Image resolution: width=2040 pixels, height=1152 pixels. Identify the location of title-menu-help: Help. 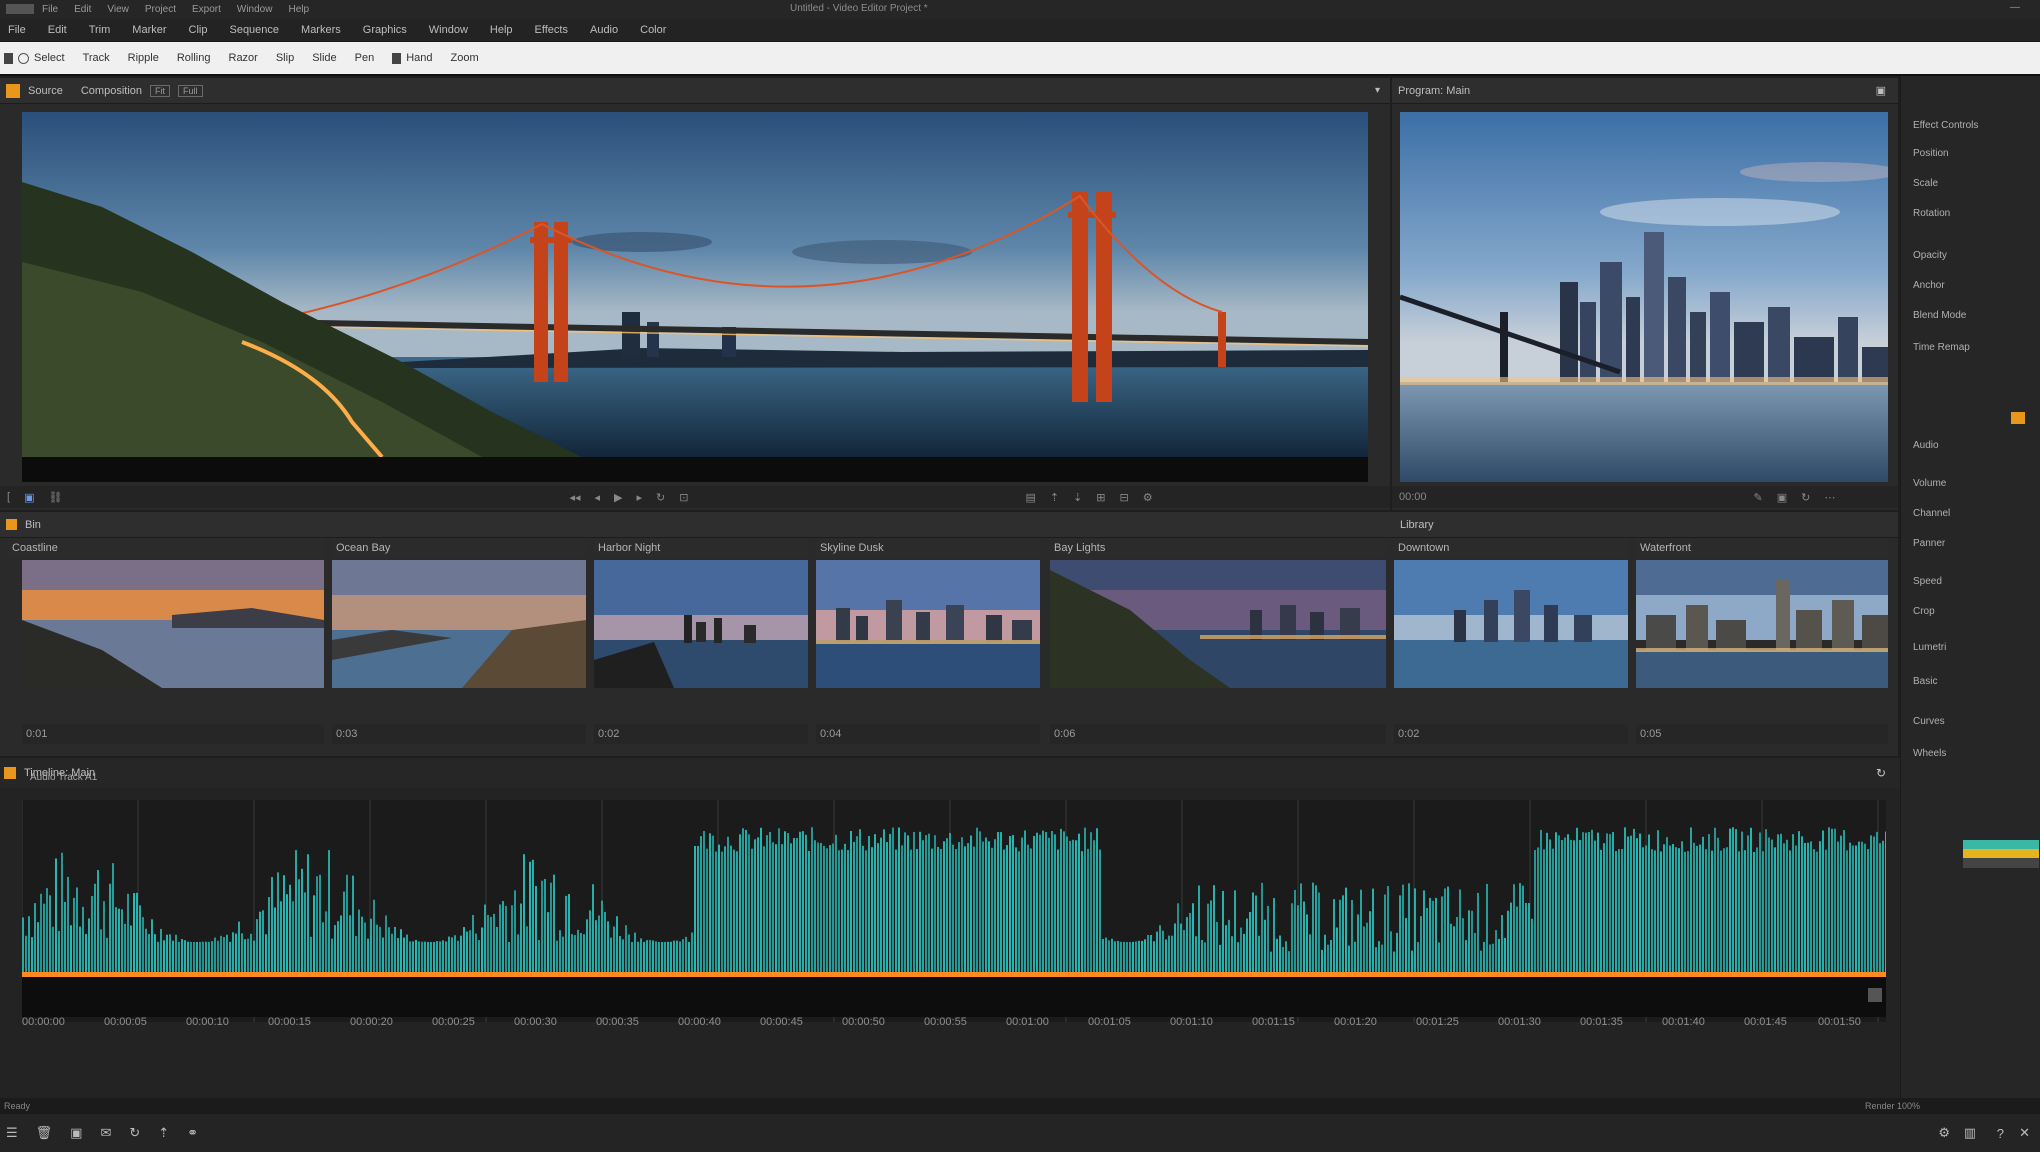
(298, 9).